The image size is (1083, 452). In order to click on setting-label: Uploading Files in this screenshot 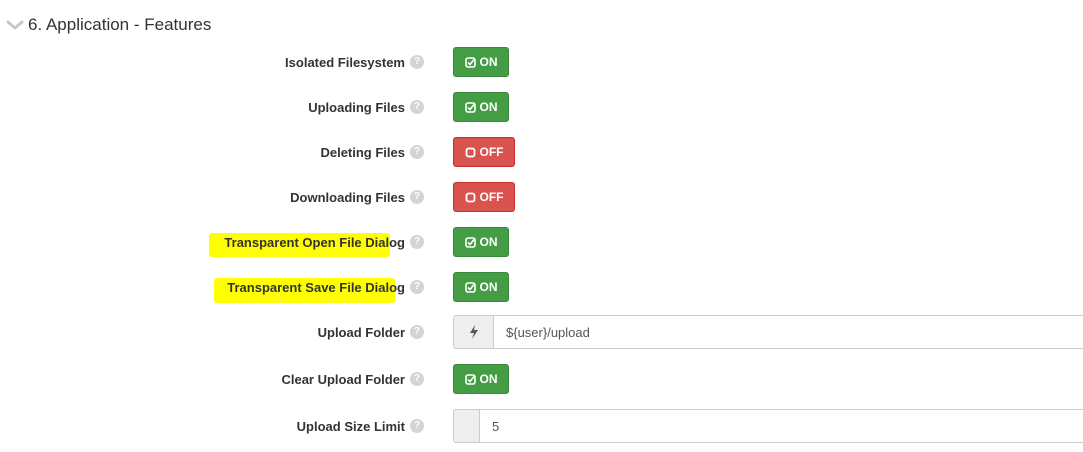, I will do `click(356, 107)`.